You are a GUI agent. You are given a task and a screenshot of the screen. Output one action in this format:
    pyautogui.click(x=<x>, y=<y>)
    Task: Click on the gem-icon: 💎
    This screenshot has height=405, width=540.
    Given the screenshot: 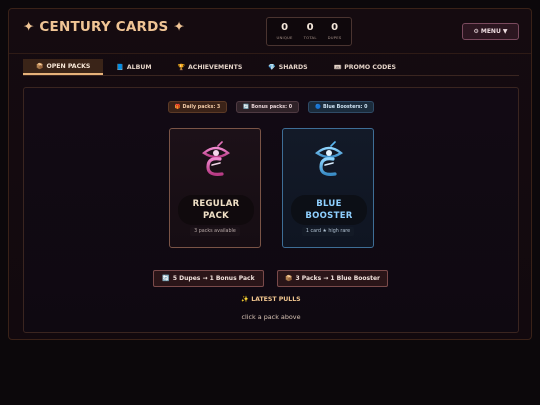 What is the action you would take?
    pyautogui.click(x=272, y=67)
    